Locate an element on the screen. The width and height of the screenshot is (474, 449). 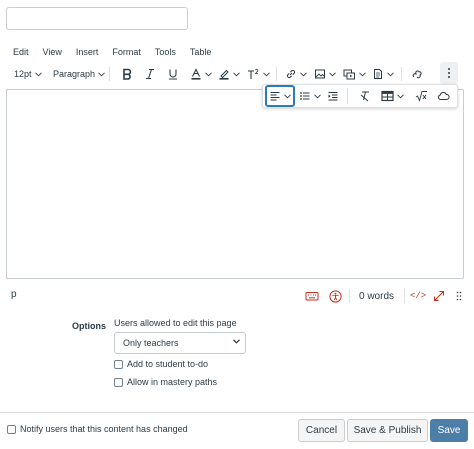
text-color-button is located at coordinates (201, 74).